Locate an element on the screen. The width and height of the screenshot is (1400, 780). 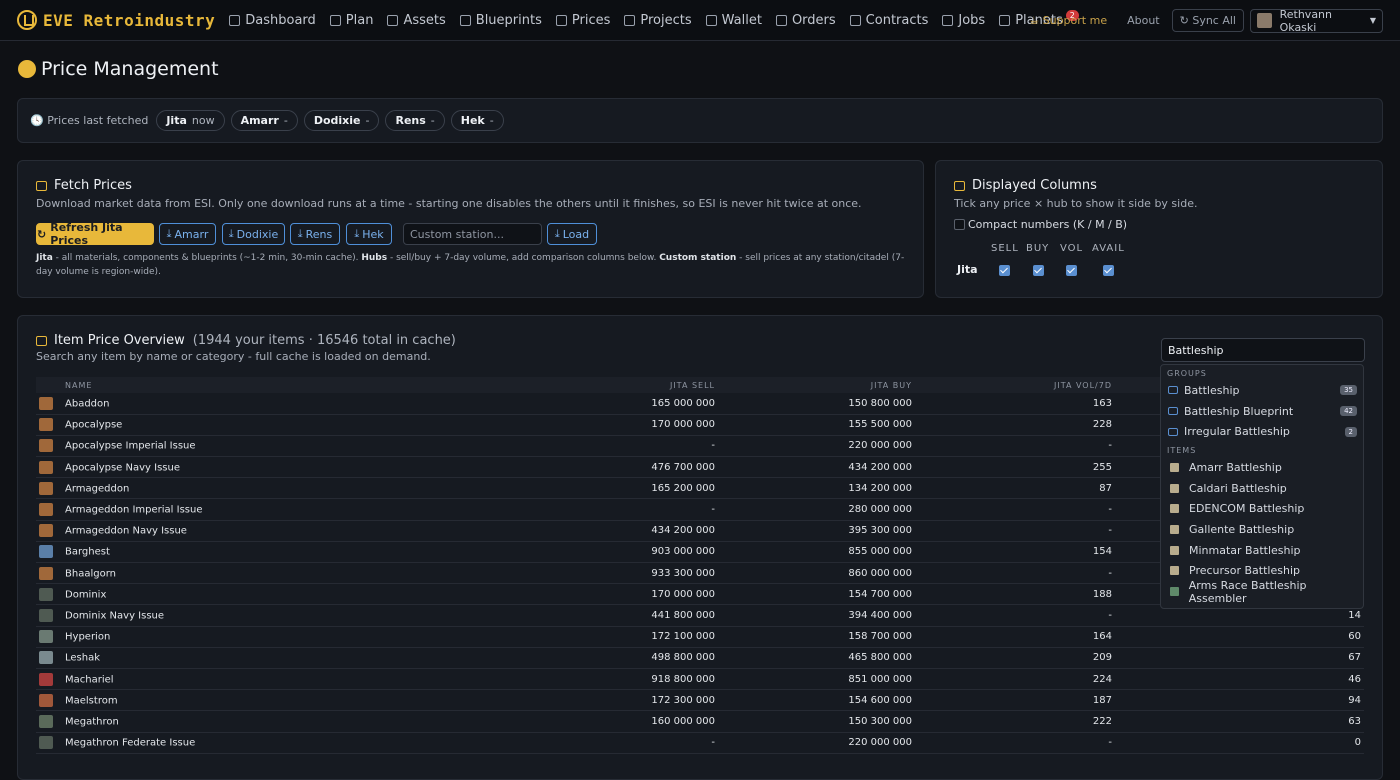
cell-name: Hyperion is located at coordinates (280, 637).